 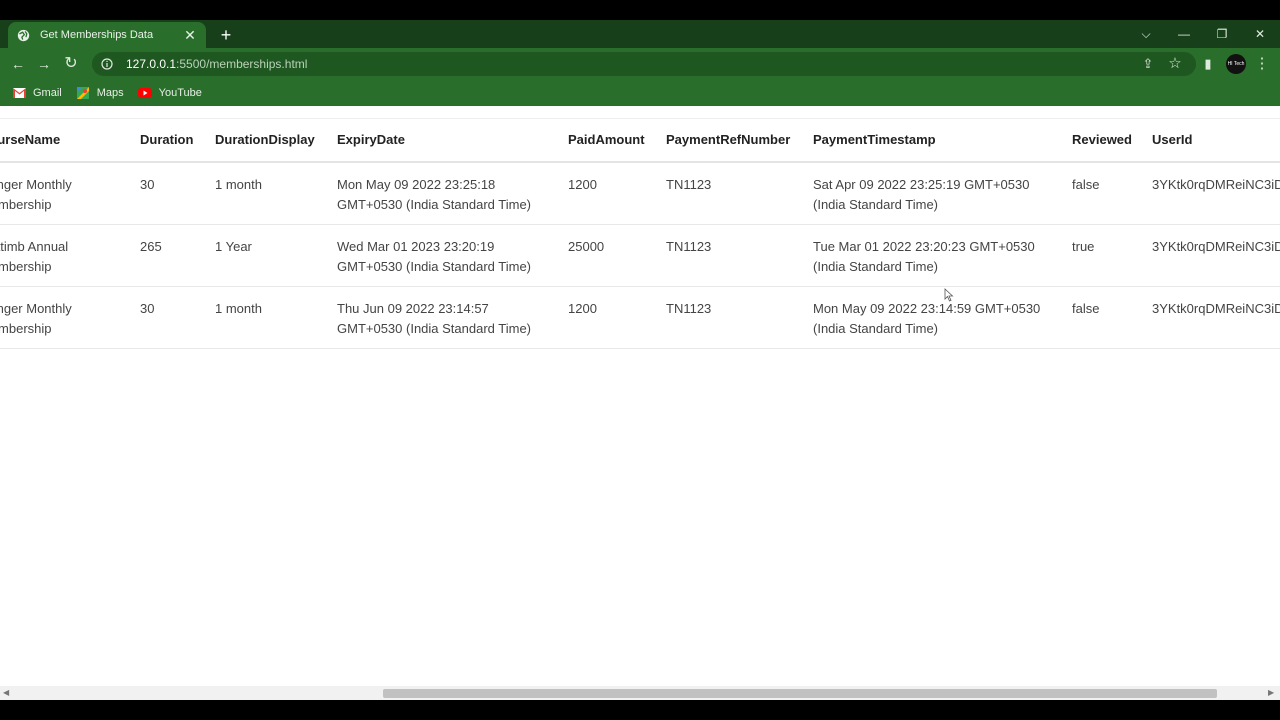 What do you see at coordinates (242, 64) in the screenshot?
I see `url-path: :5500/memberships.html` at bounding box center [242, 64].